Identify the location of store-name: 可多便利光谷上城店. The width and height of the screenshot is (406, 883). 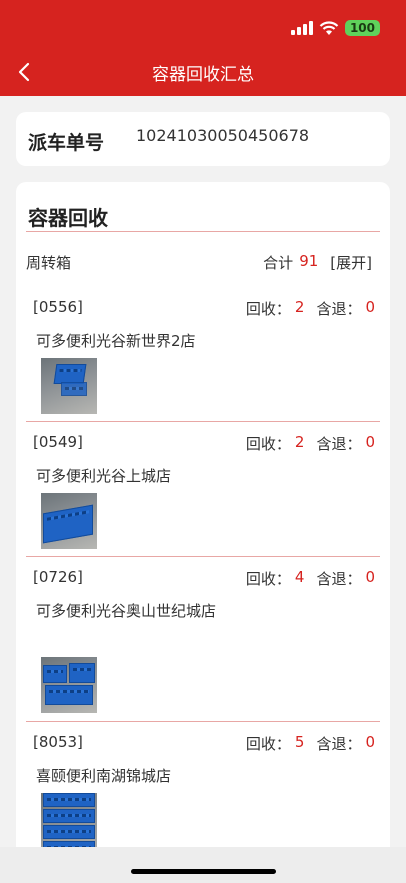
(104, 476).